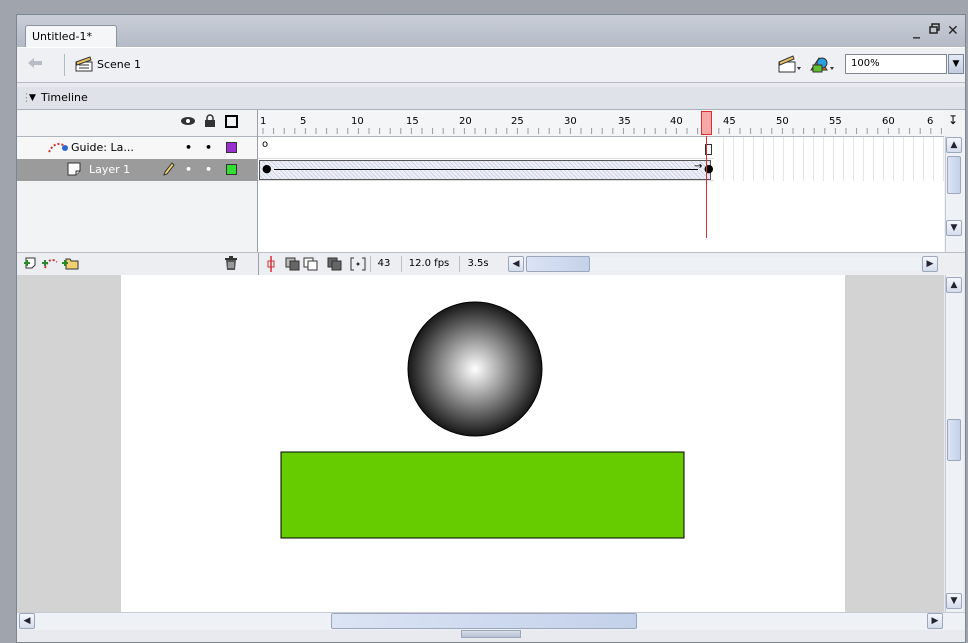 The height and width of the screenshot is (643, 968). Describe the element at coordinates (865, 63) in the screenshot. I see `zoom-value: 100%` at that location.